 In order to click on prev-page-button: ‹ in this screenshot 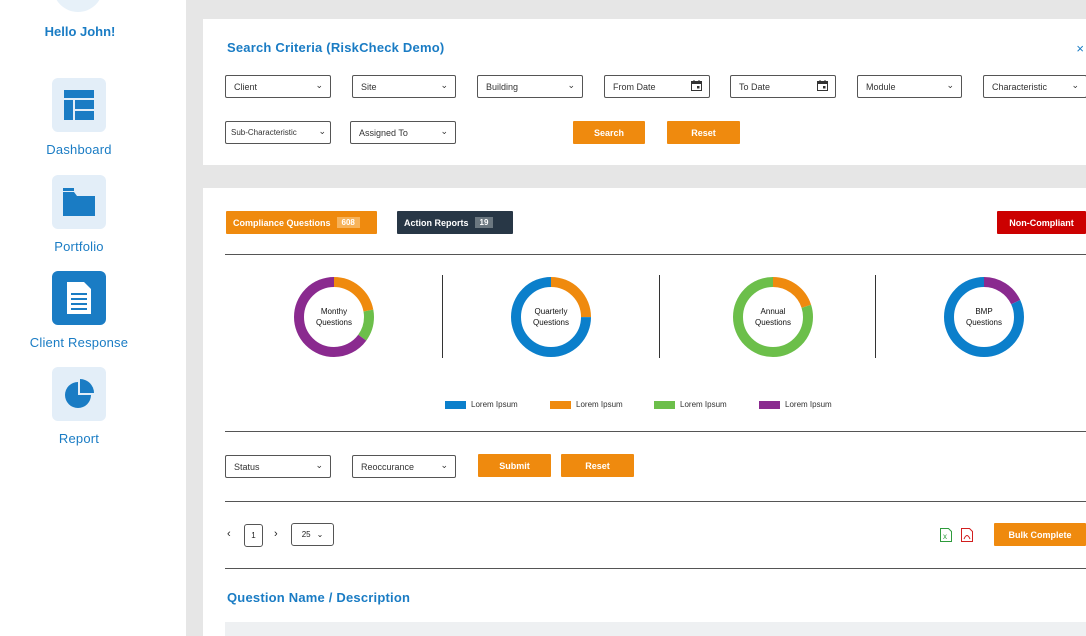, I will do `click(229, 534)`.